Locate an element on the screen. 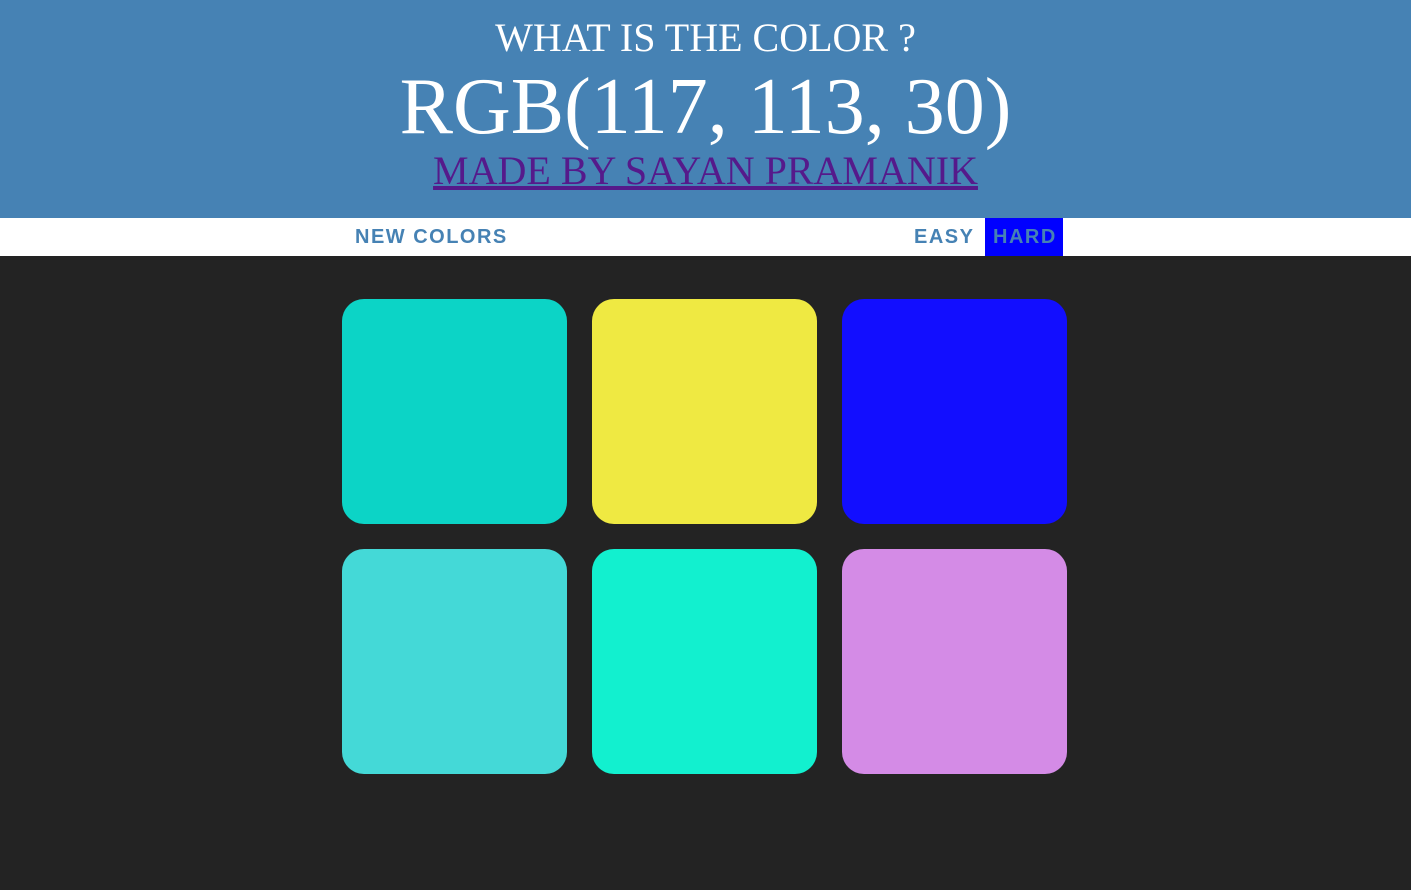 The height and width of the screenshot is (890, 1411). easy-mode-button: EASY is located at coordinates (944, 237).